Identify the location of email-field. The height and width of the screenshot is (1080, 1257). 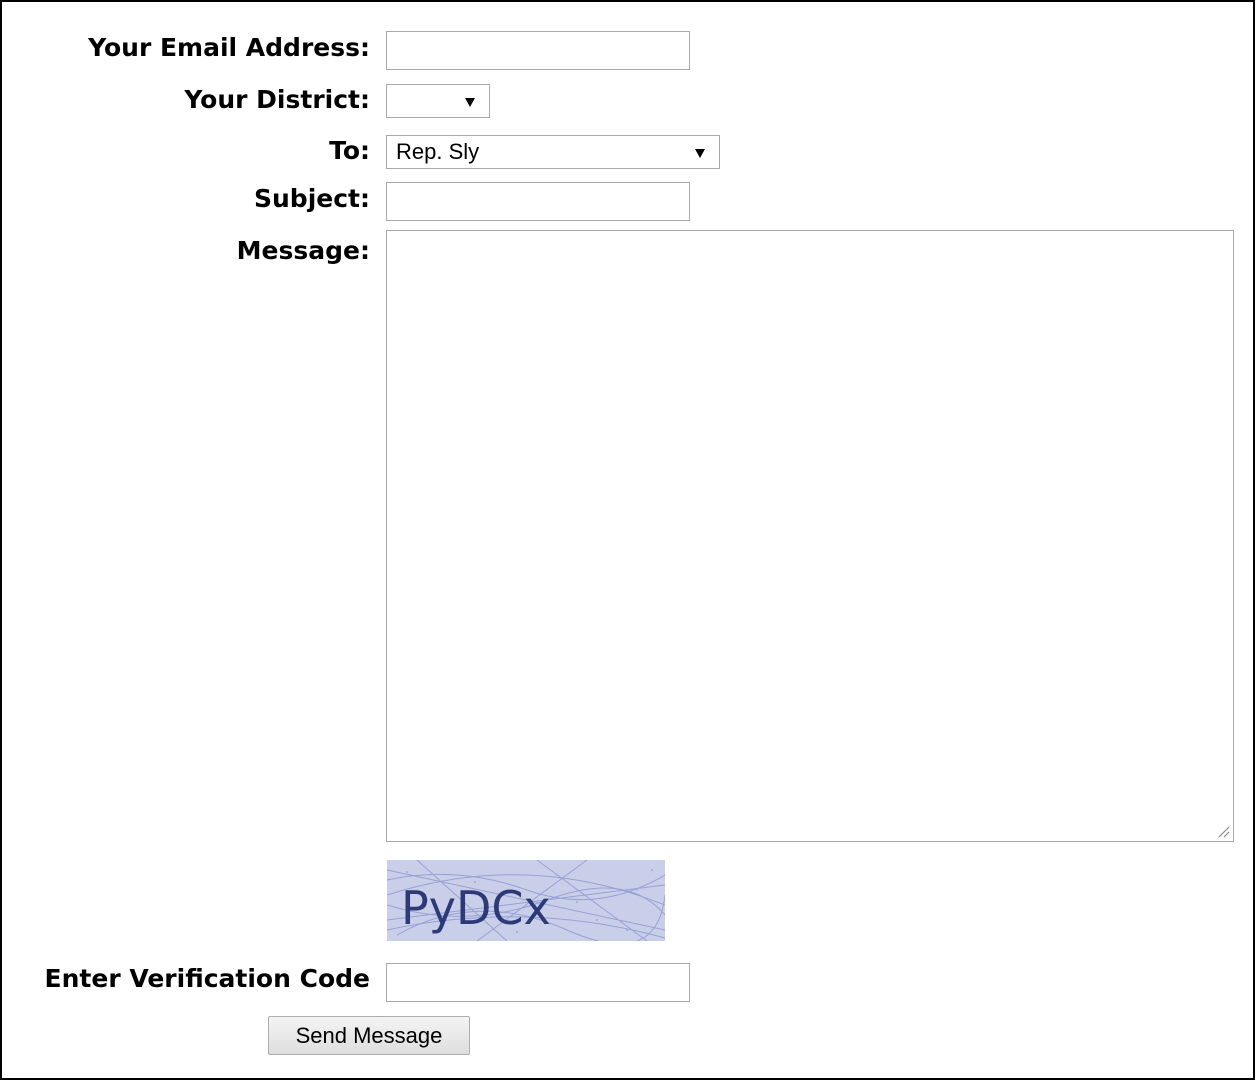
(538, 50).